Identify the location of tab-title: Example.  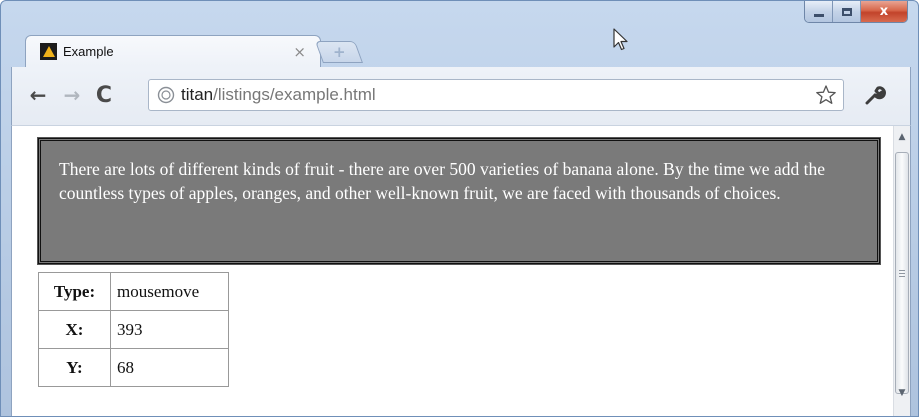
(88, 51).